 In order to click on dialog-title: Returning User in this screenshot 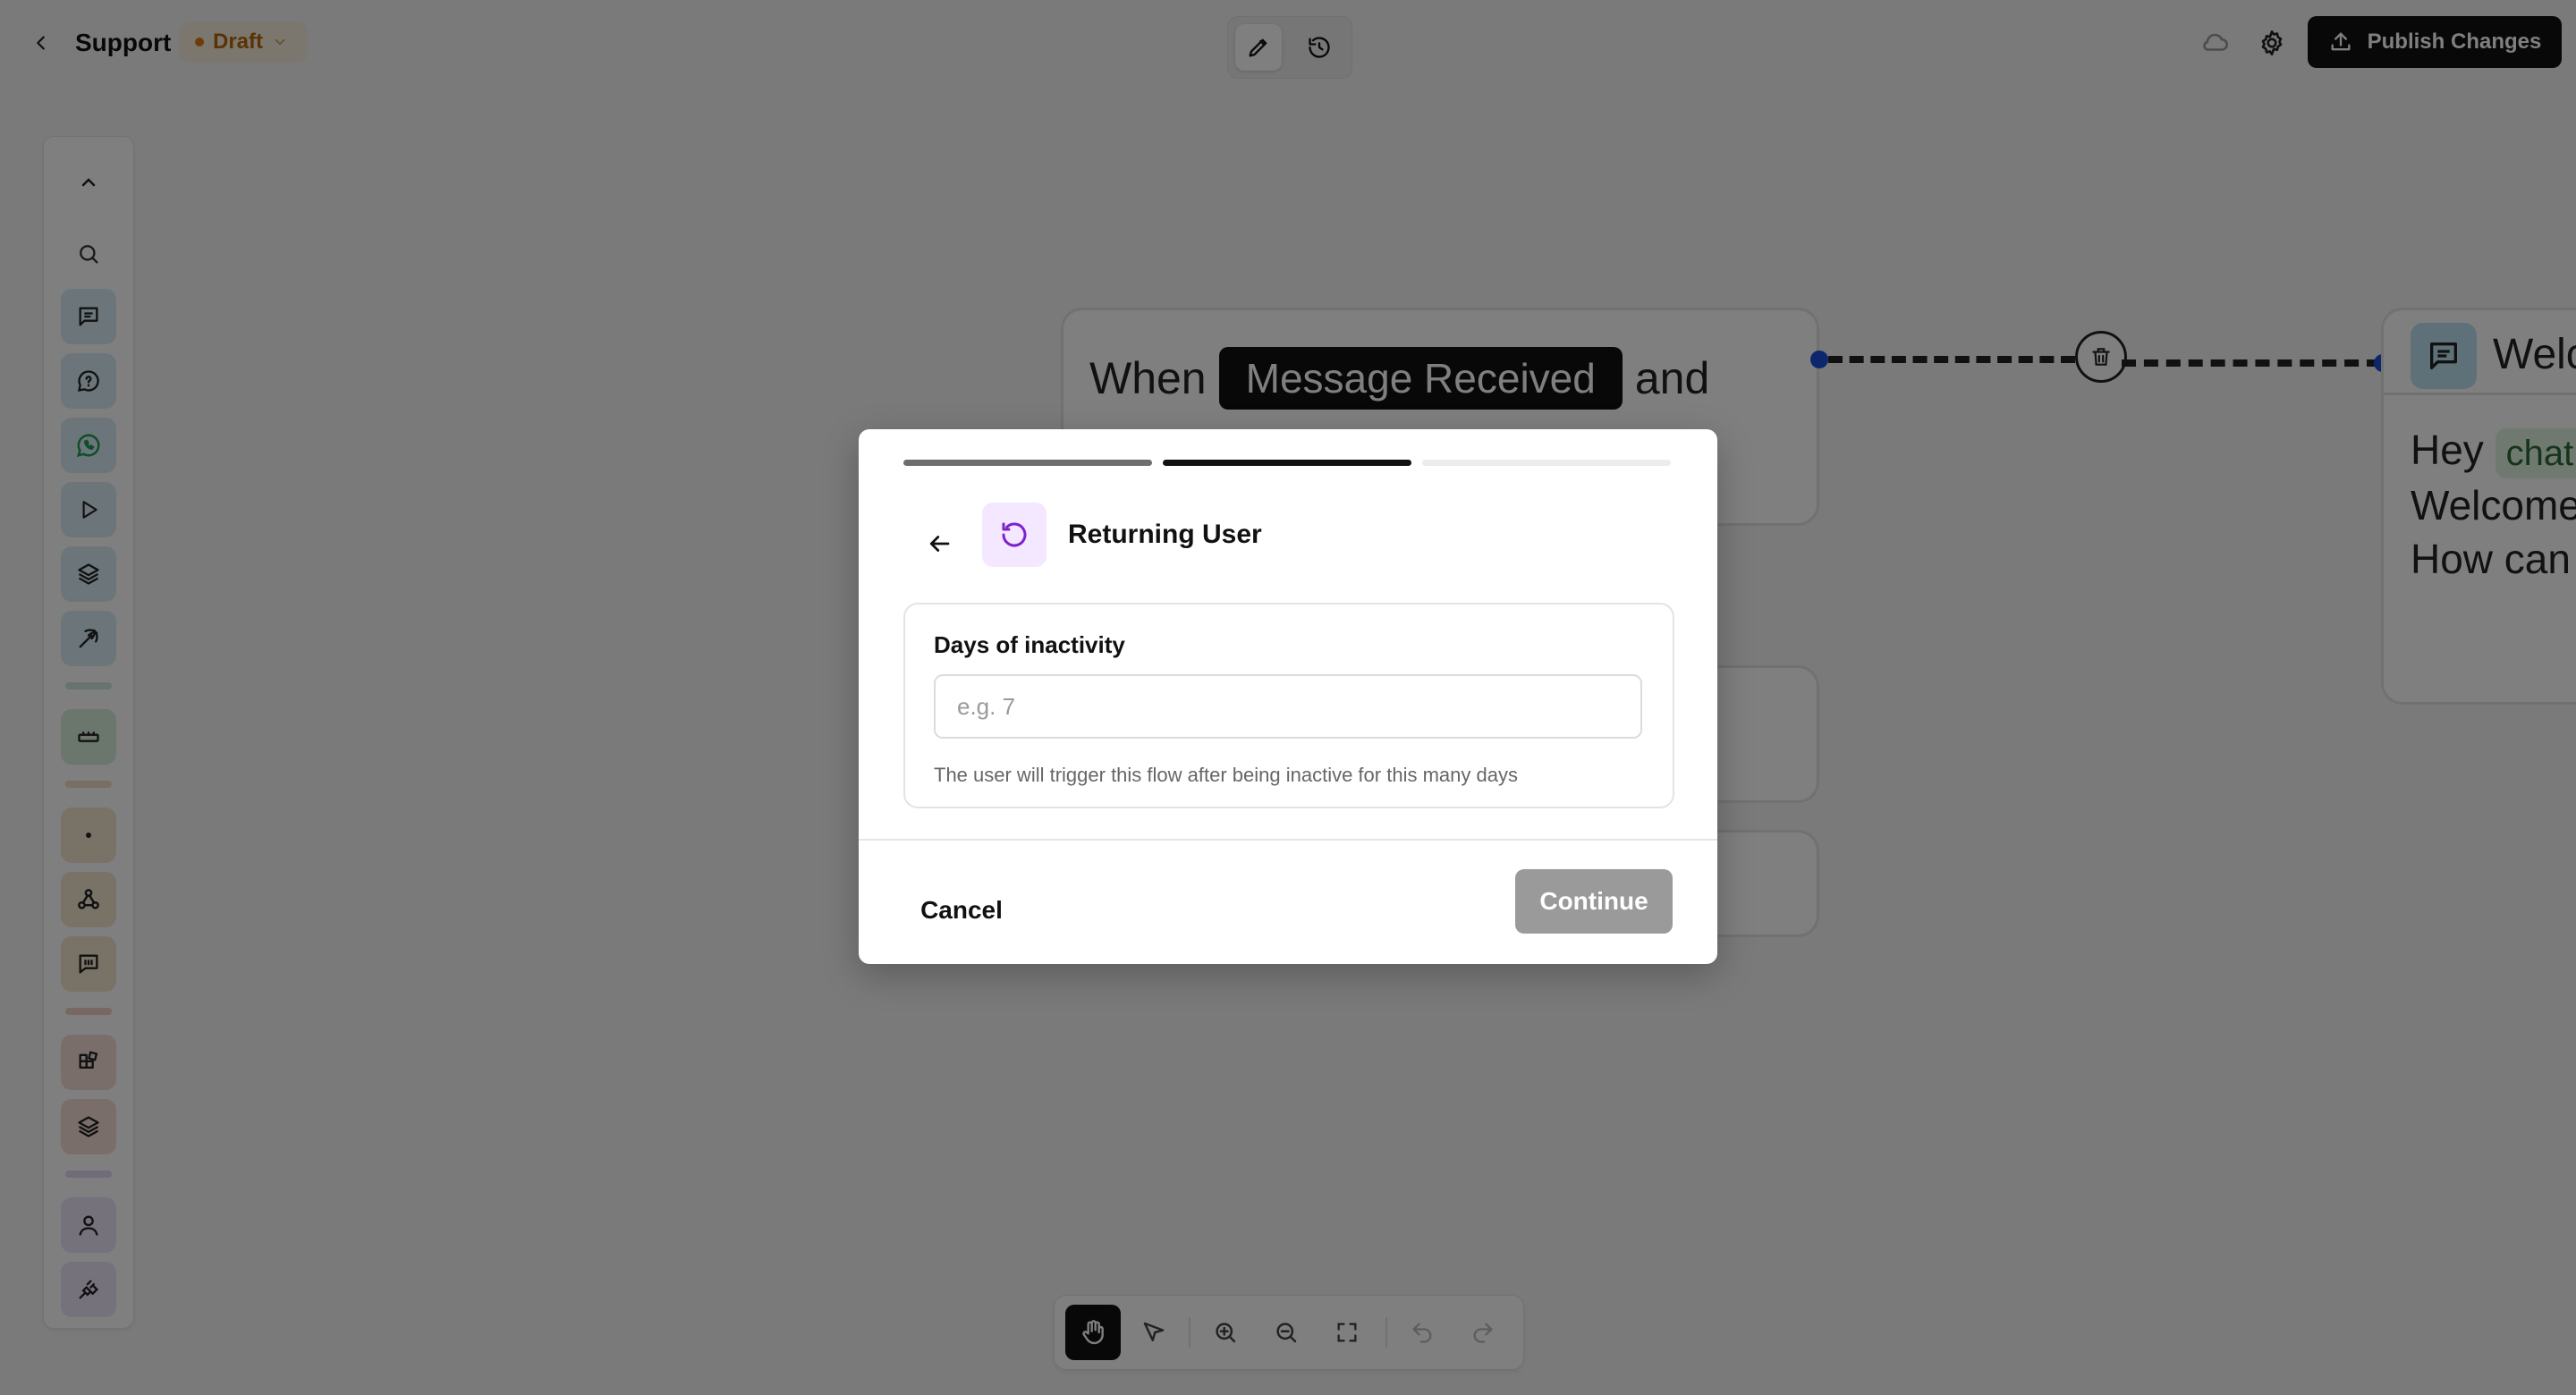, I will do `click(1165, 534)`.